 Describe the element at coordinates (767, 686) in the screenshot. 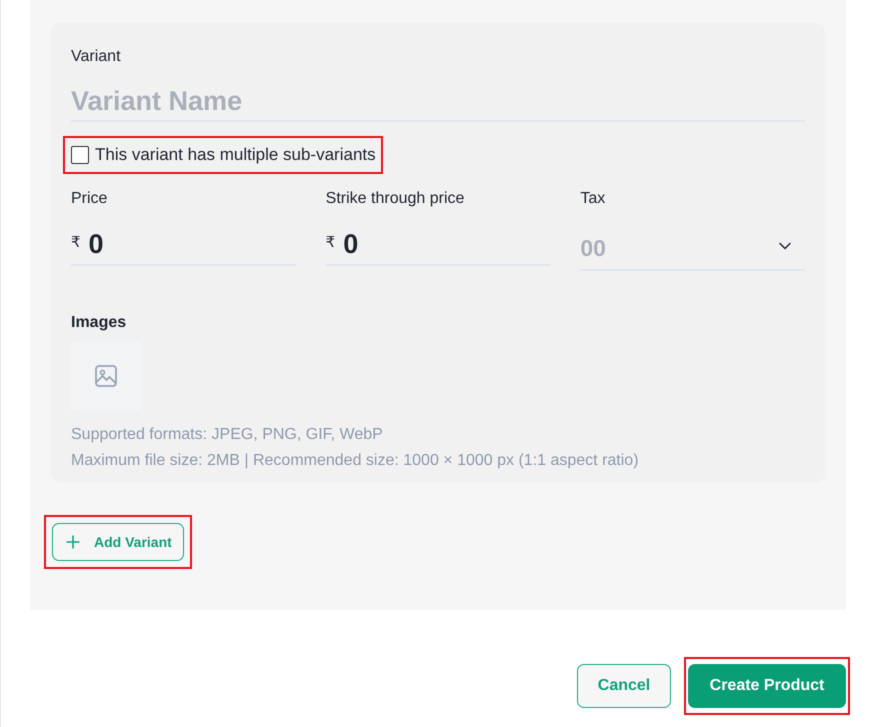

I see `create-button: Create Product` at that location.